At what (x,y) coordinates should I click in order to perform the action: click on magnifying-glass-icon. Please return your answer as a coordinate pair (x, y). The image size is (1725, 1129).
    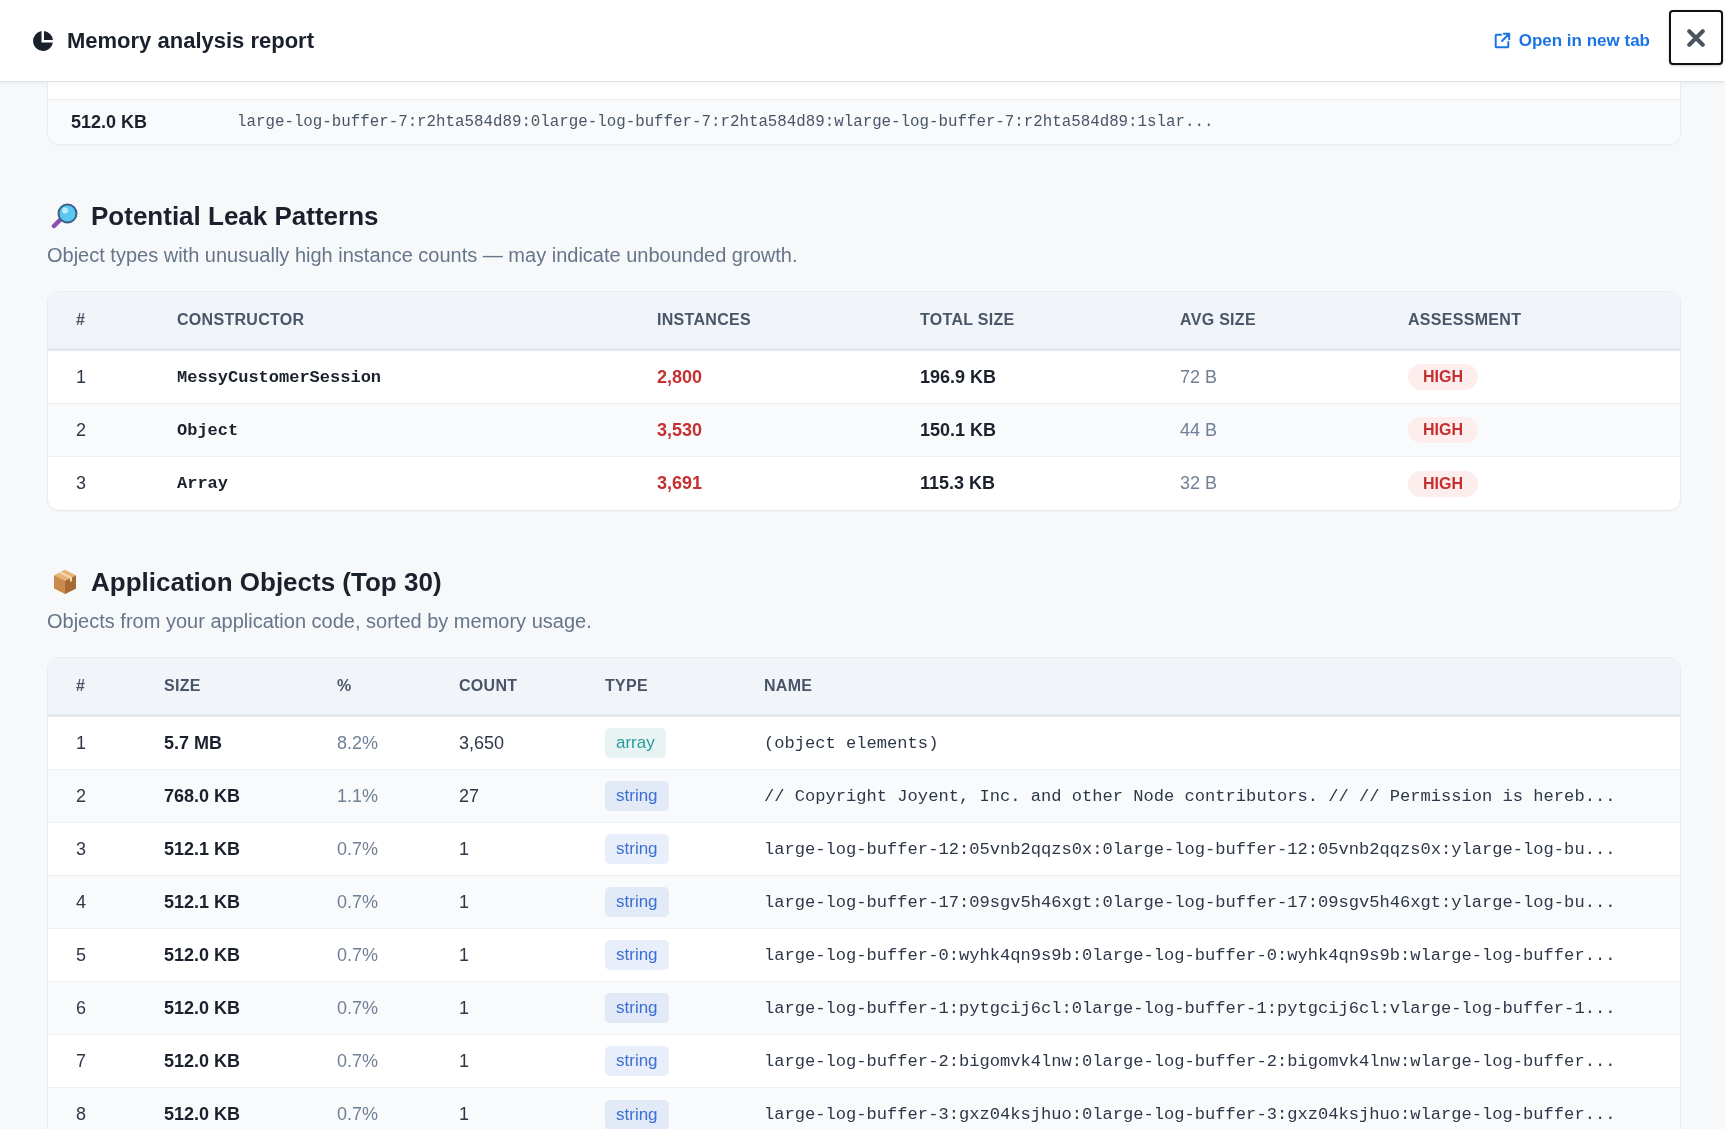
    Looking at the image, I should click on (65, 216).